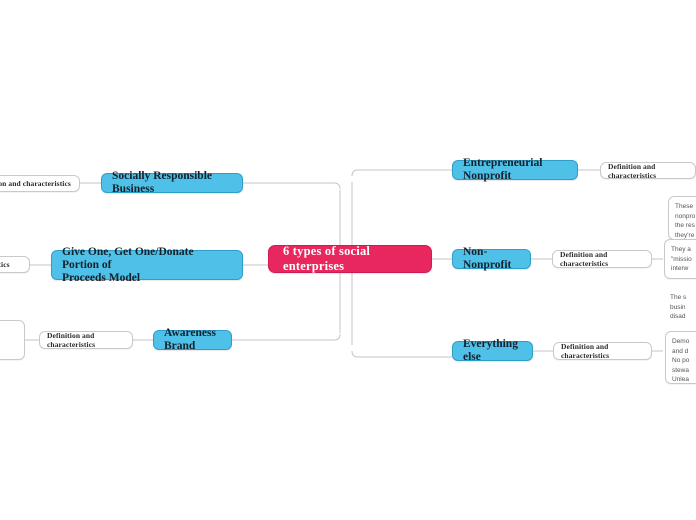  Describe the element at coordinates (101, 277) in the screenshot. I see `topic-node-label-line2: Proceeds Model` at that location.